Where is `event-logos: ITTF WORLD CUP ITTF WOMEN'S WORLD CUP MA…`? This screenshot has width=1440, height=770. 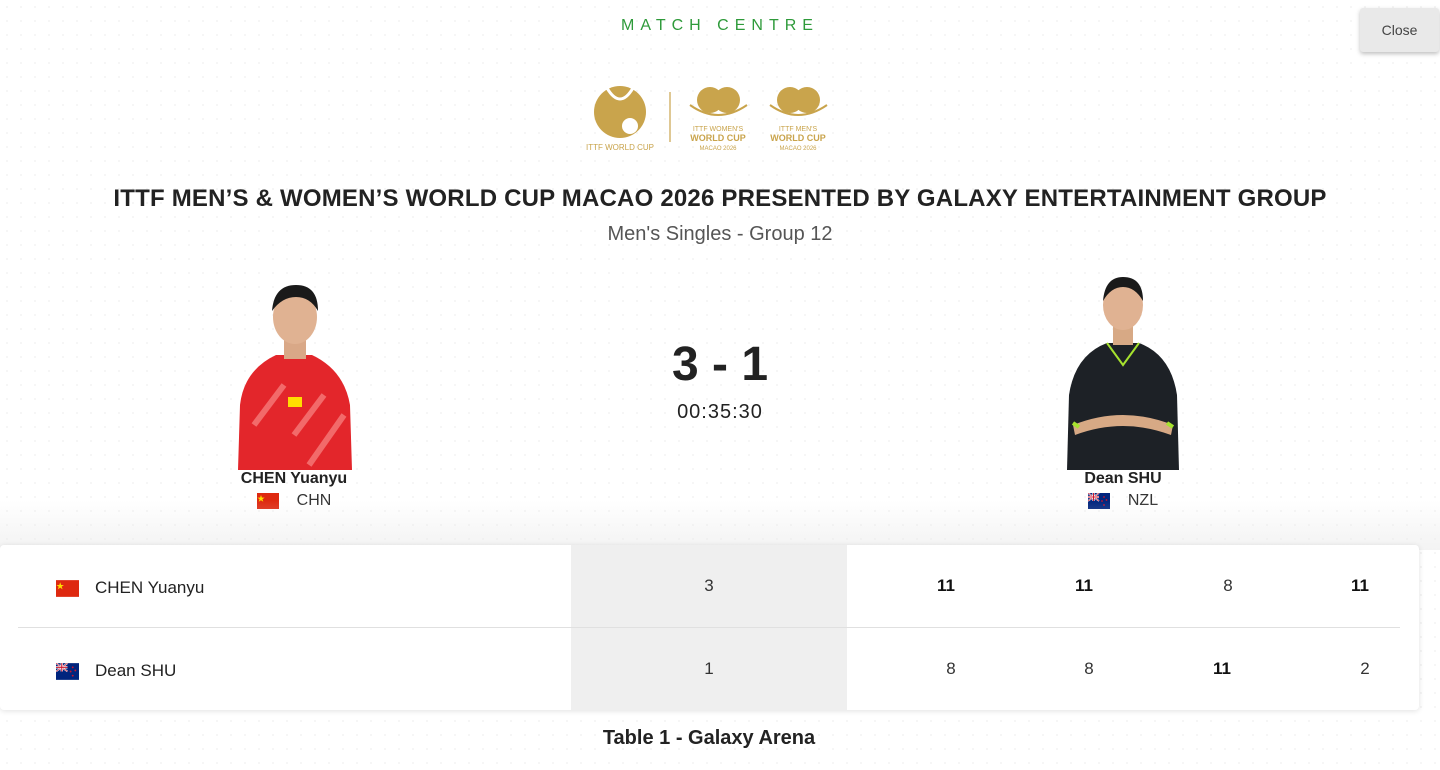 event-logos: ITTF WORLD CUP ITTF WOMEN'S WORLD CUP MA… is located at coordinates (707, 119).